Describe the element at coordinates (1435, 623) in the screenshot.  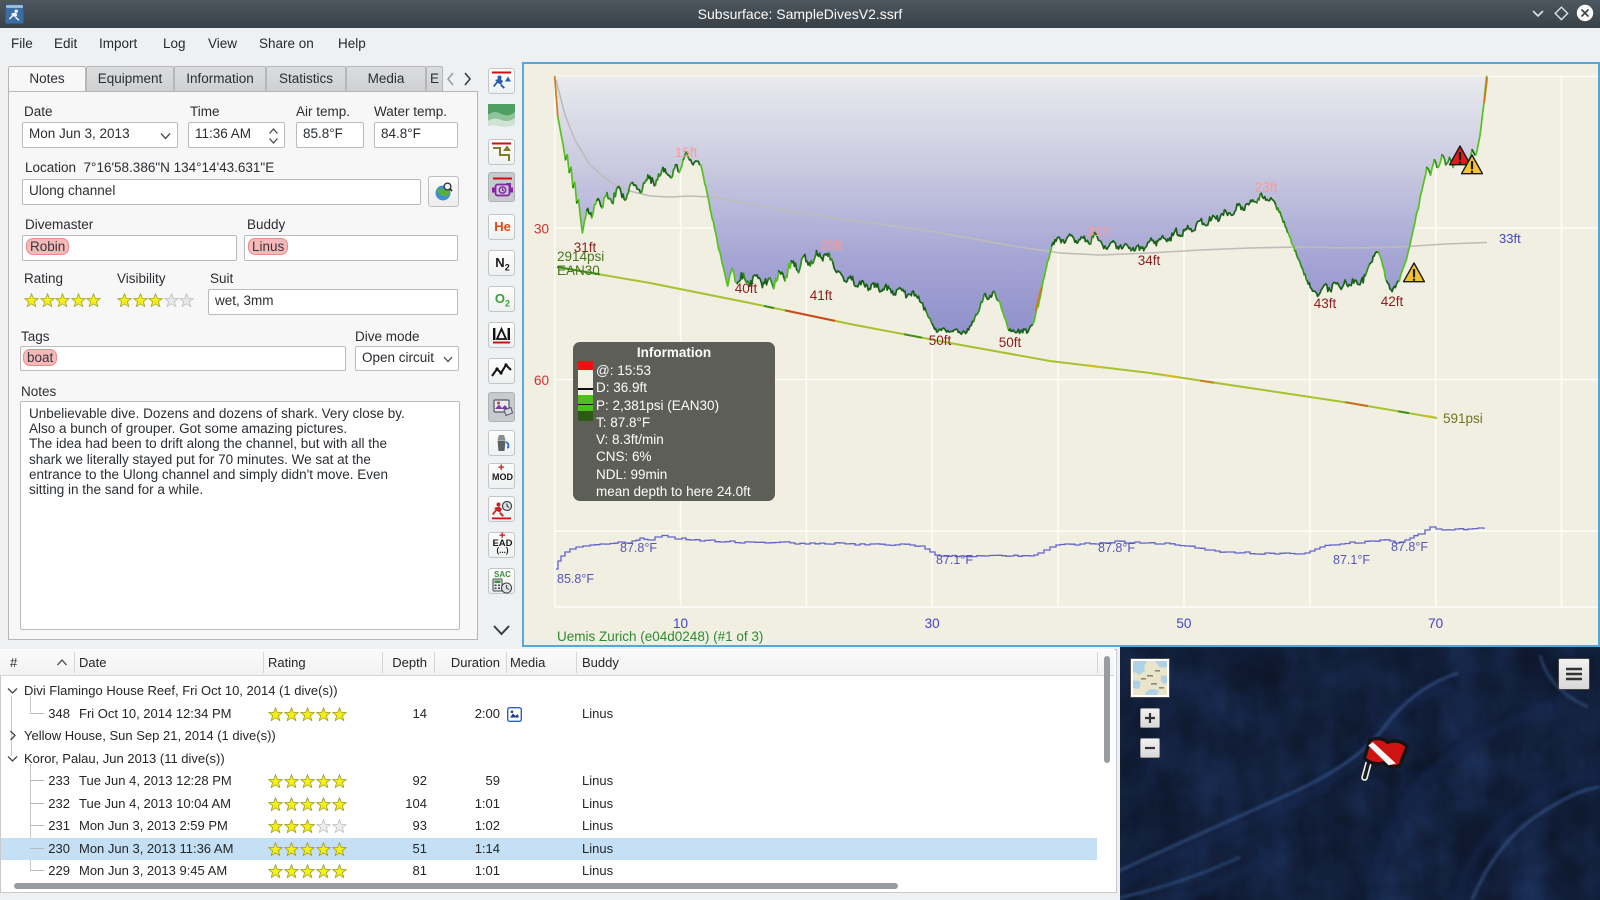
I see `svg-text: 70` at that location.